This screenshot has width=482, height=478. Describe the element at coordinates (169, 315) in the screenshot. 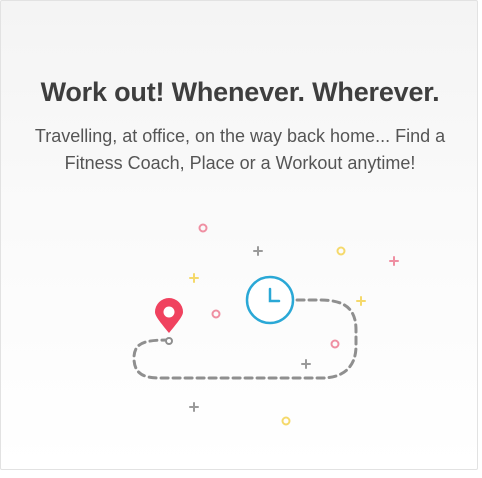

I see `location-pin-icon` at that location.